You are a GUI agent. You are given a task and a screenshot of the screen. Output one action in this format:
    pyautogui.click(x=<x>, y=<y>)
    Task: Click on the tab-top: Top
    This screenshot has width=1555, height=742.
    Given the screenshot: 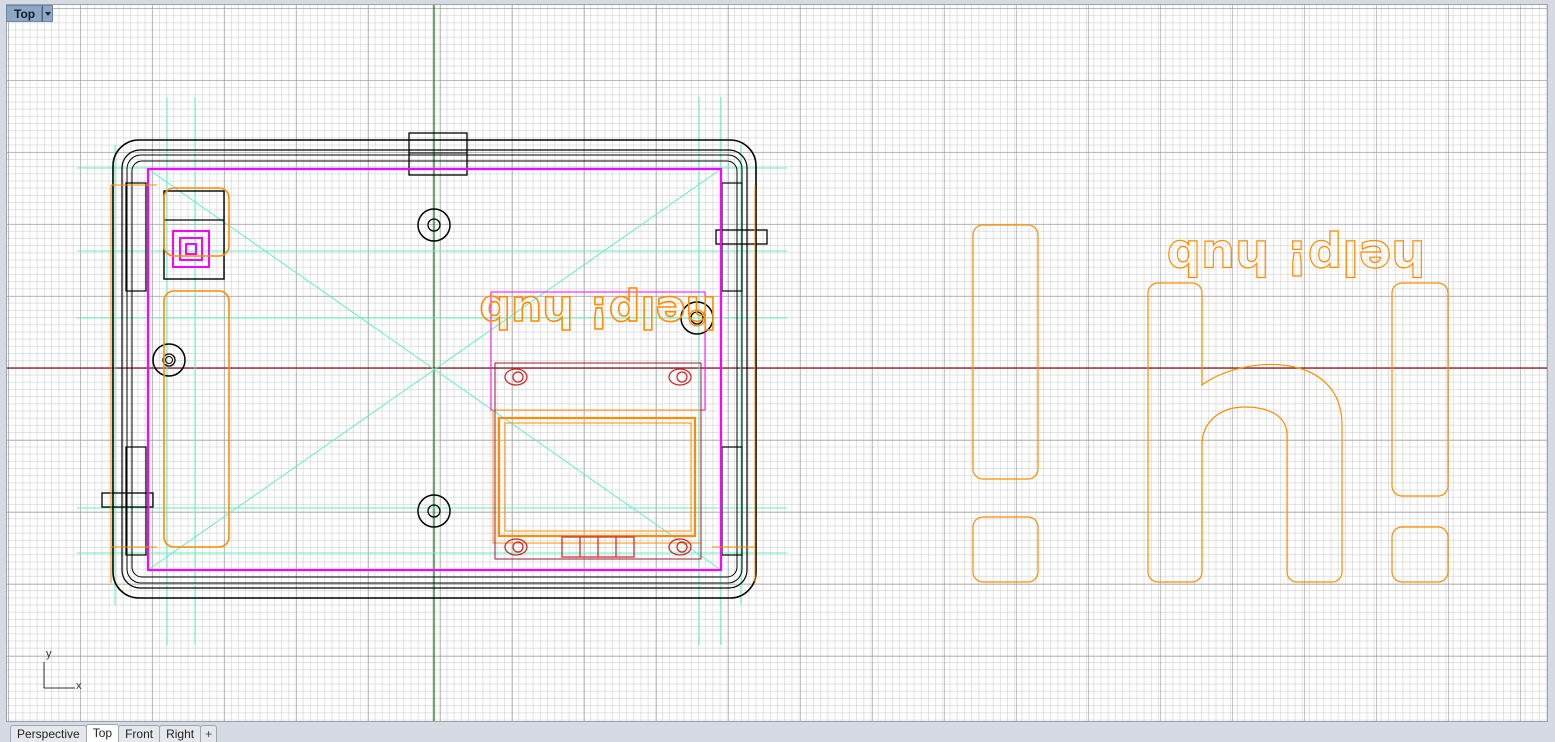 What is the action you would take?
    pyautogui.click(x=102, y=733)
    